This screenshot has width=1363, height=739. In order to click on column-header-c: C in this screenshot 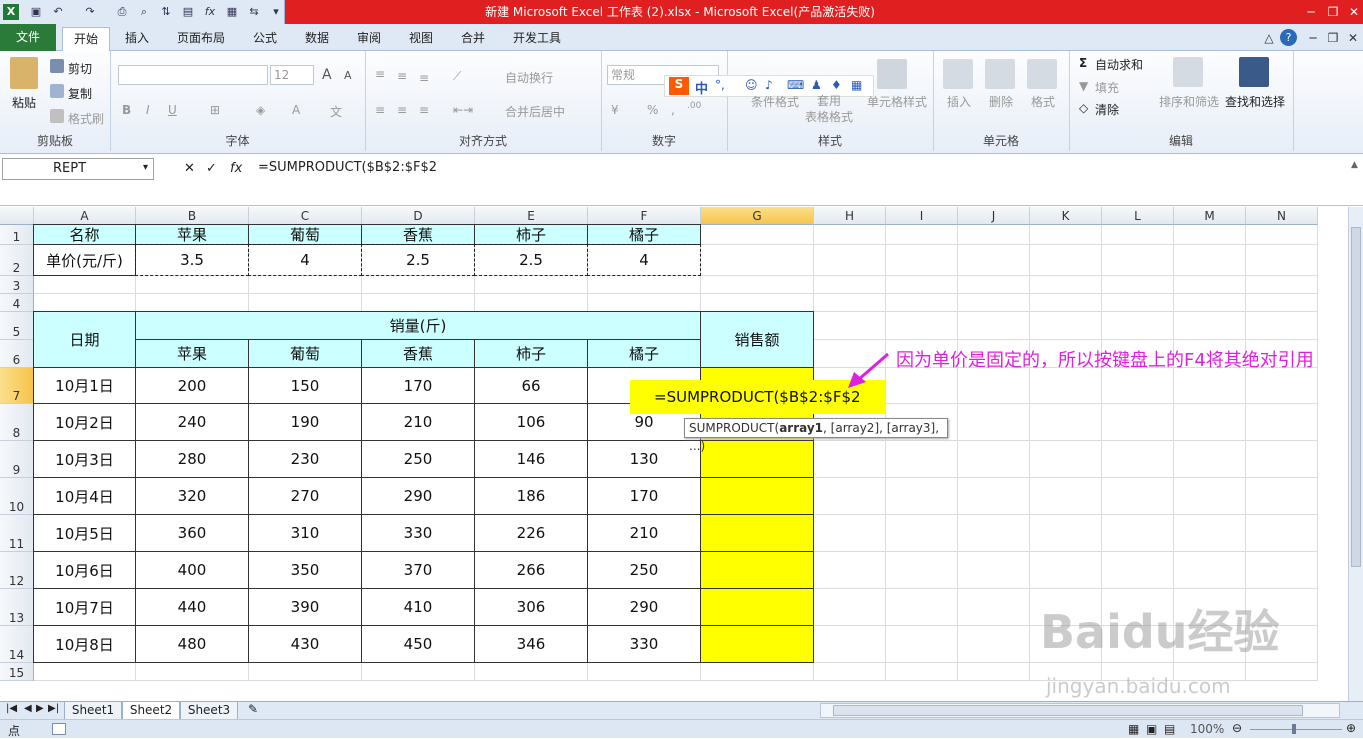, I will do `click(305, 216)`.